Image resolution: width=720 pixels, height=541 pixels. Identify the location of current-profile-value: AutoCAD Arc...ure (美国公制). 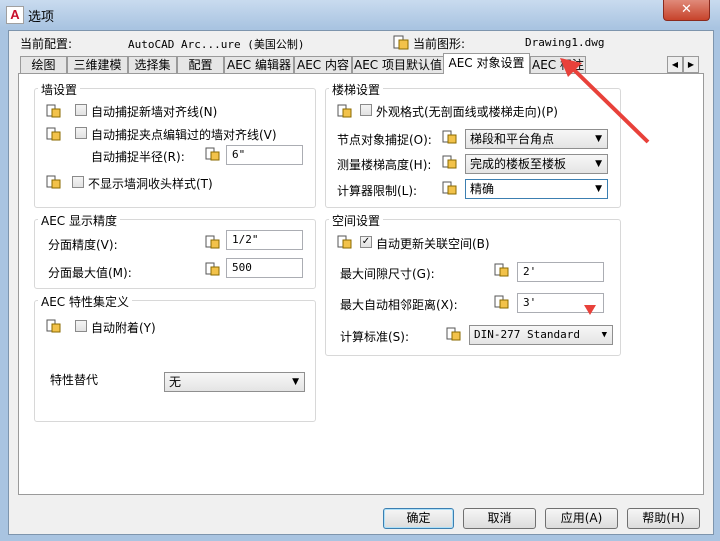
(216, 44).